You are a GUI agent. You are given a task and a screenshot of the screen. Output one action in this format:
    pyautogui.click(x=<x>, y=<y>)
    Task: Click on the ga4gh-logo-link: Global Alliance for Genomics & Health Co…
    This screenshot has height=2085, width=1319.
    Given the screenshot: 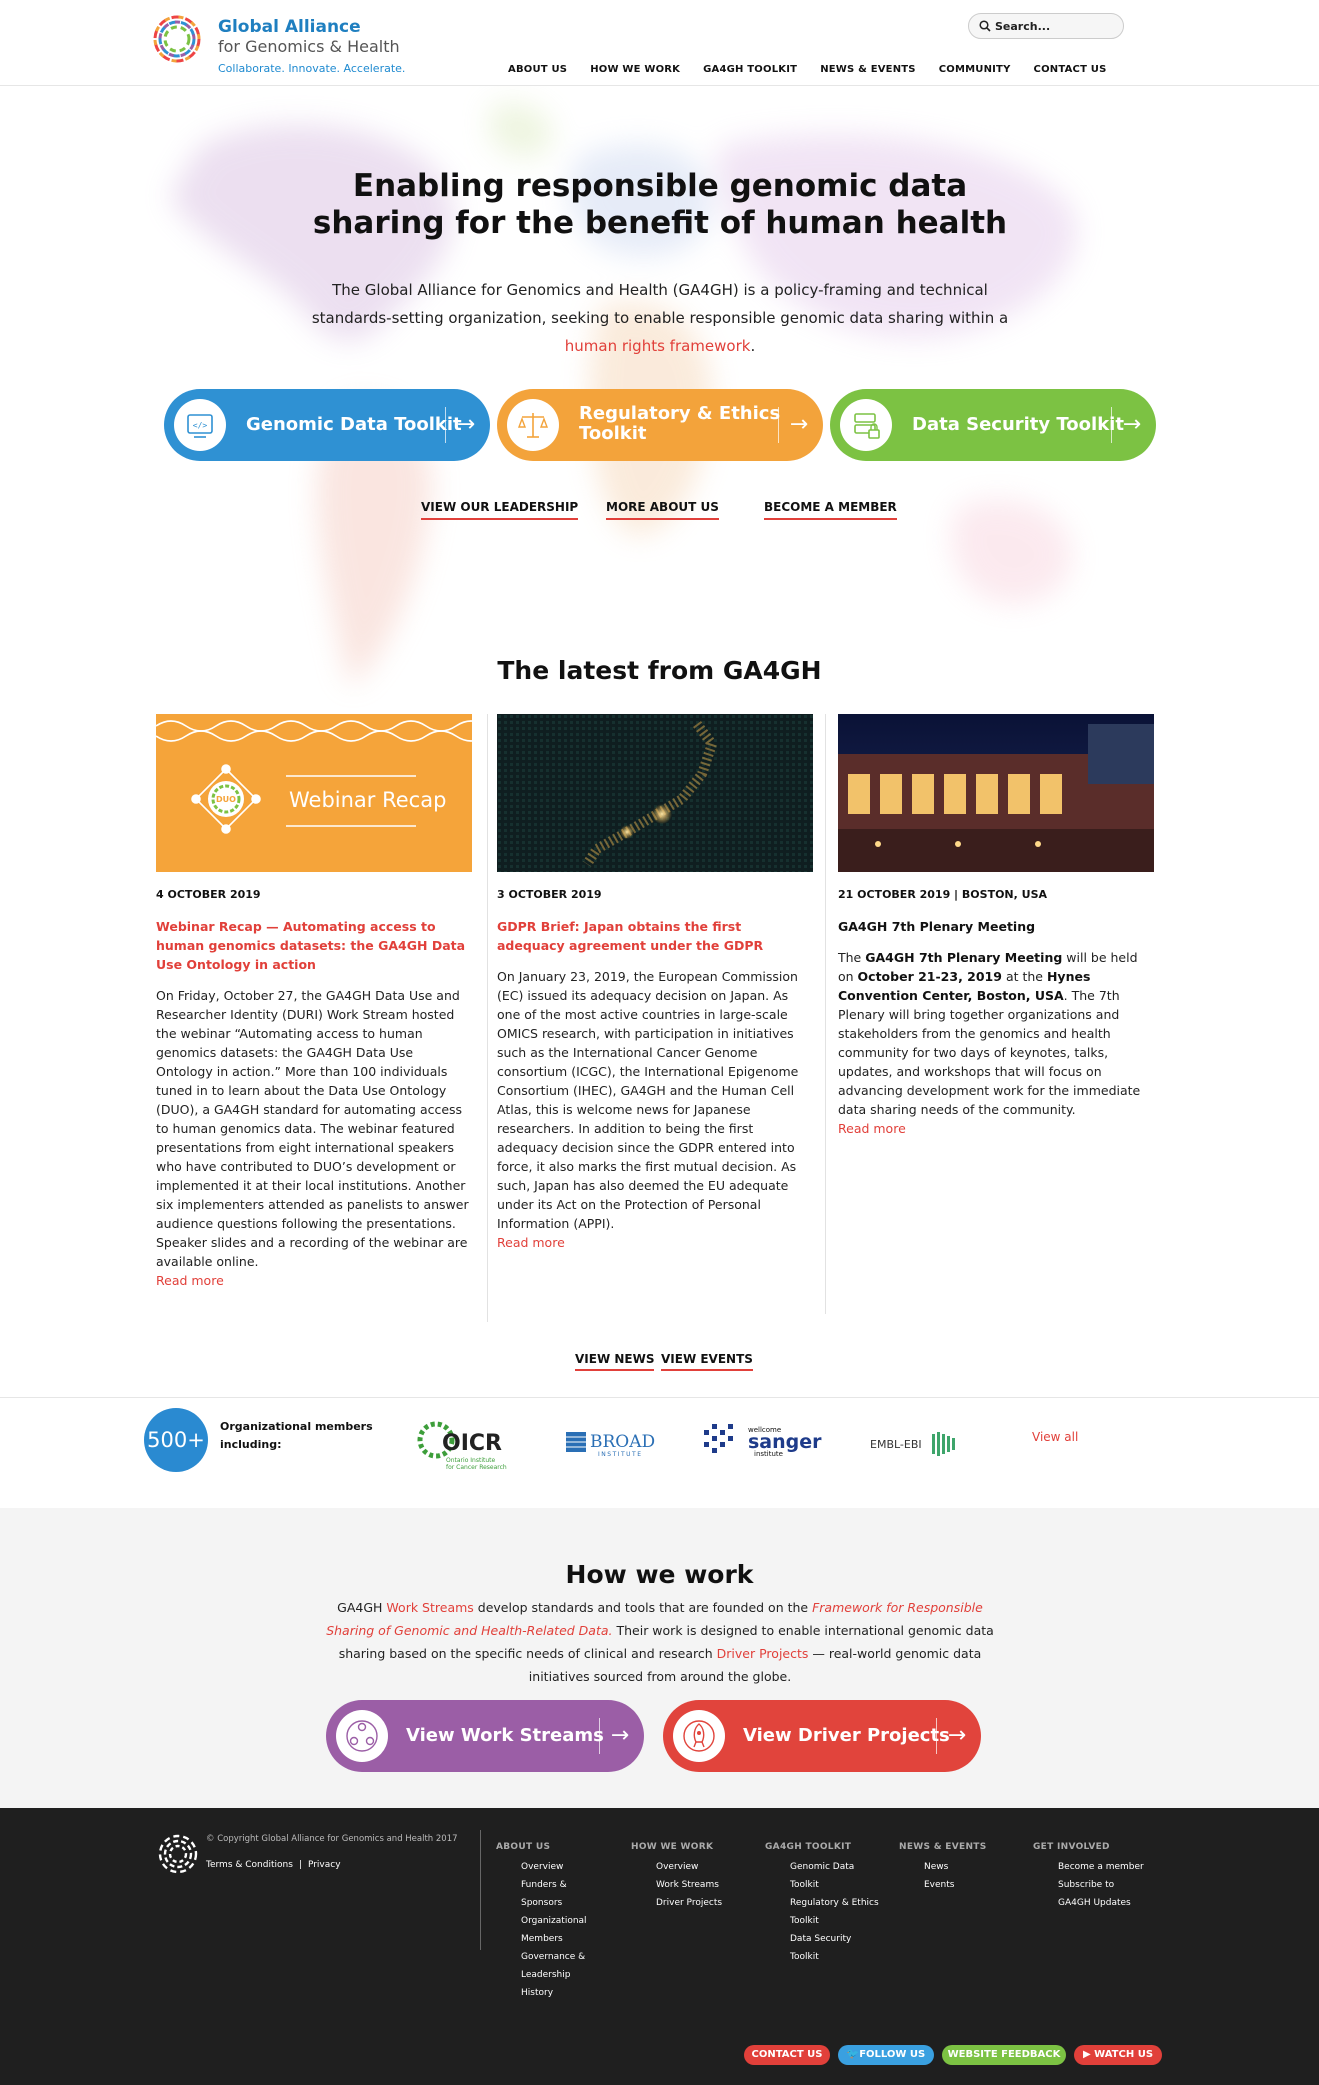 What is the action you would take?
    pyautogui.click(x=280, y=47)
    